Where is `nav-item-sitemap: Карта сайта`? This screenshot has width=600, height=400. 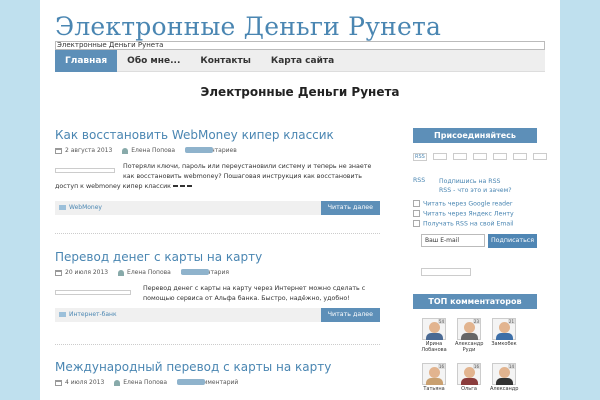
nav-item-sitemap: Карта сайта is located at coordinates (302, 61).